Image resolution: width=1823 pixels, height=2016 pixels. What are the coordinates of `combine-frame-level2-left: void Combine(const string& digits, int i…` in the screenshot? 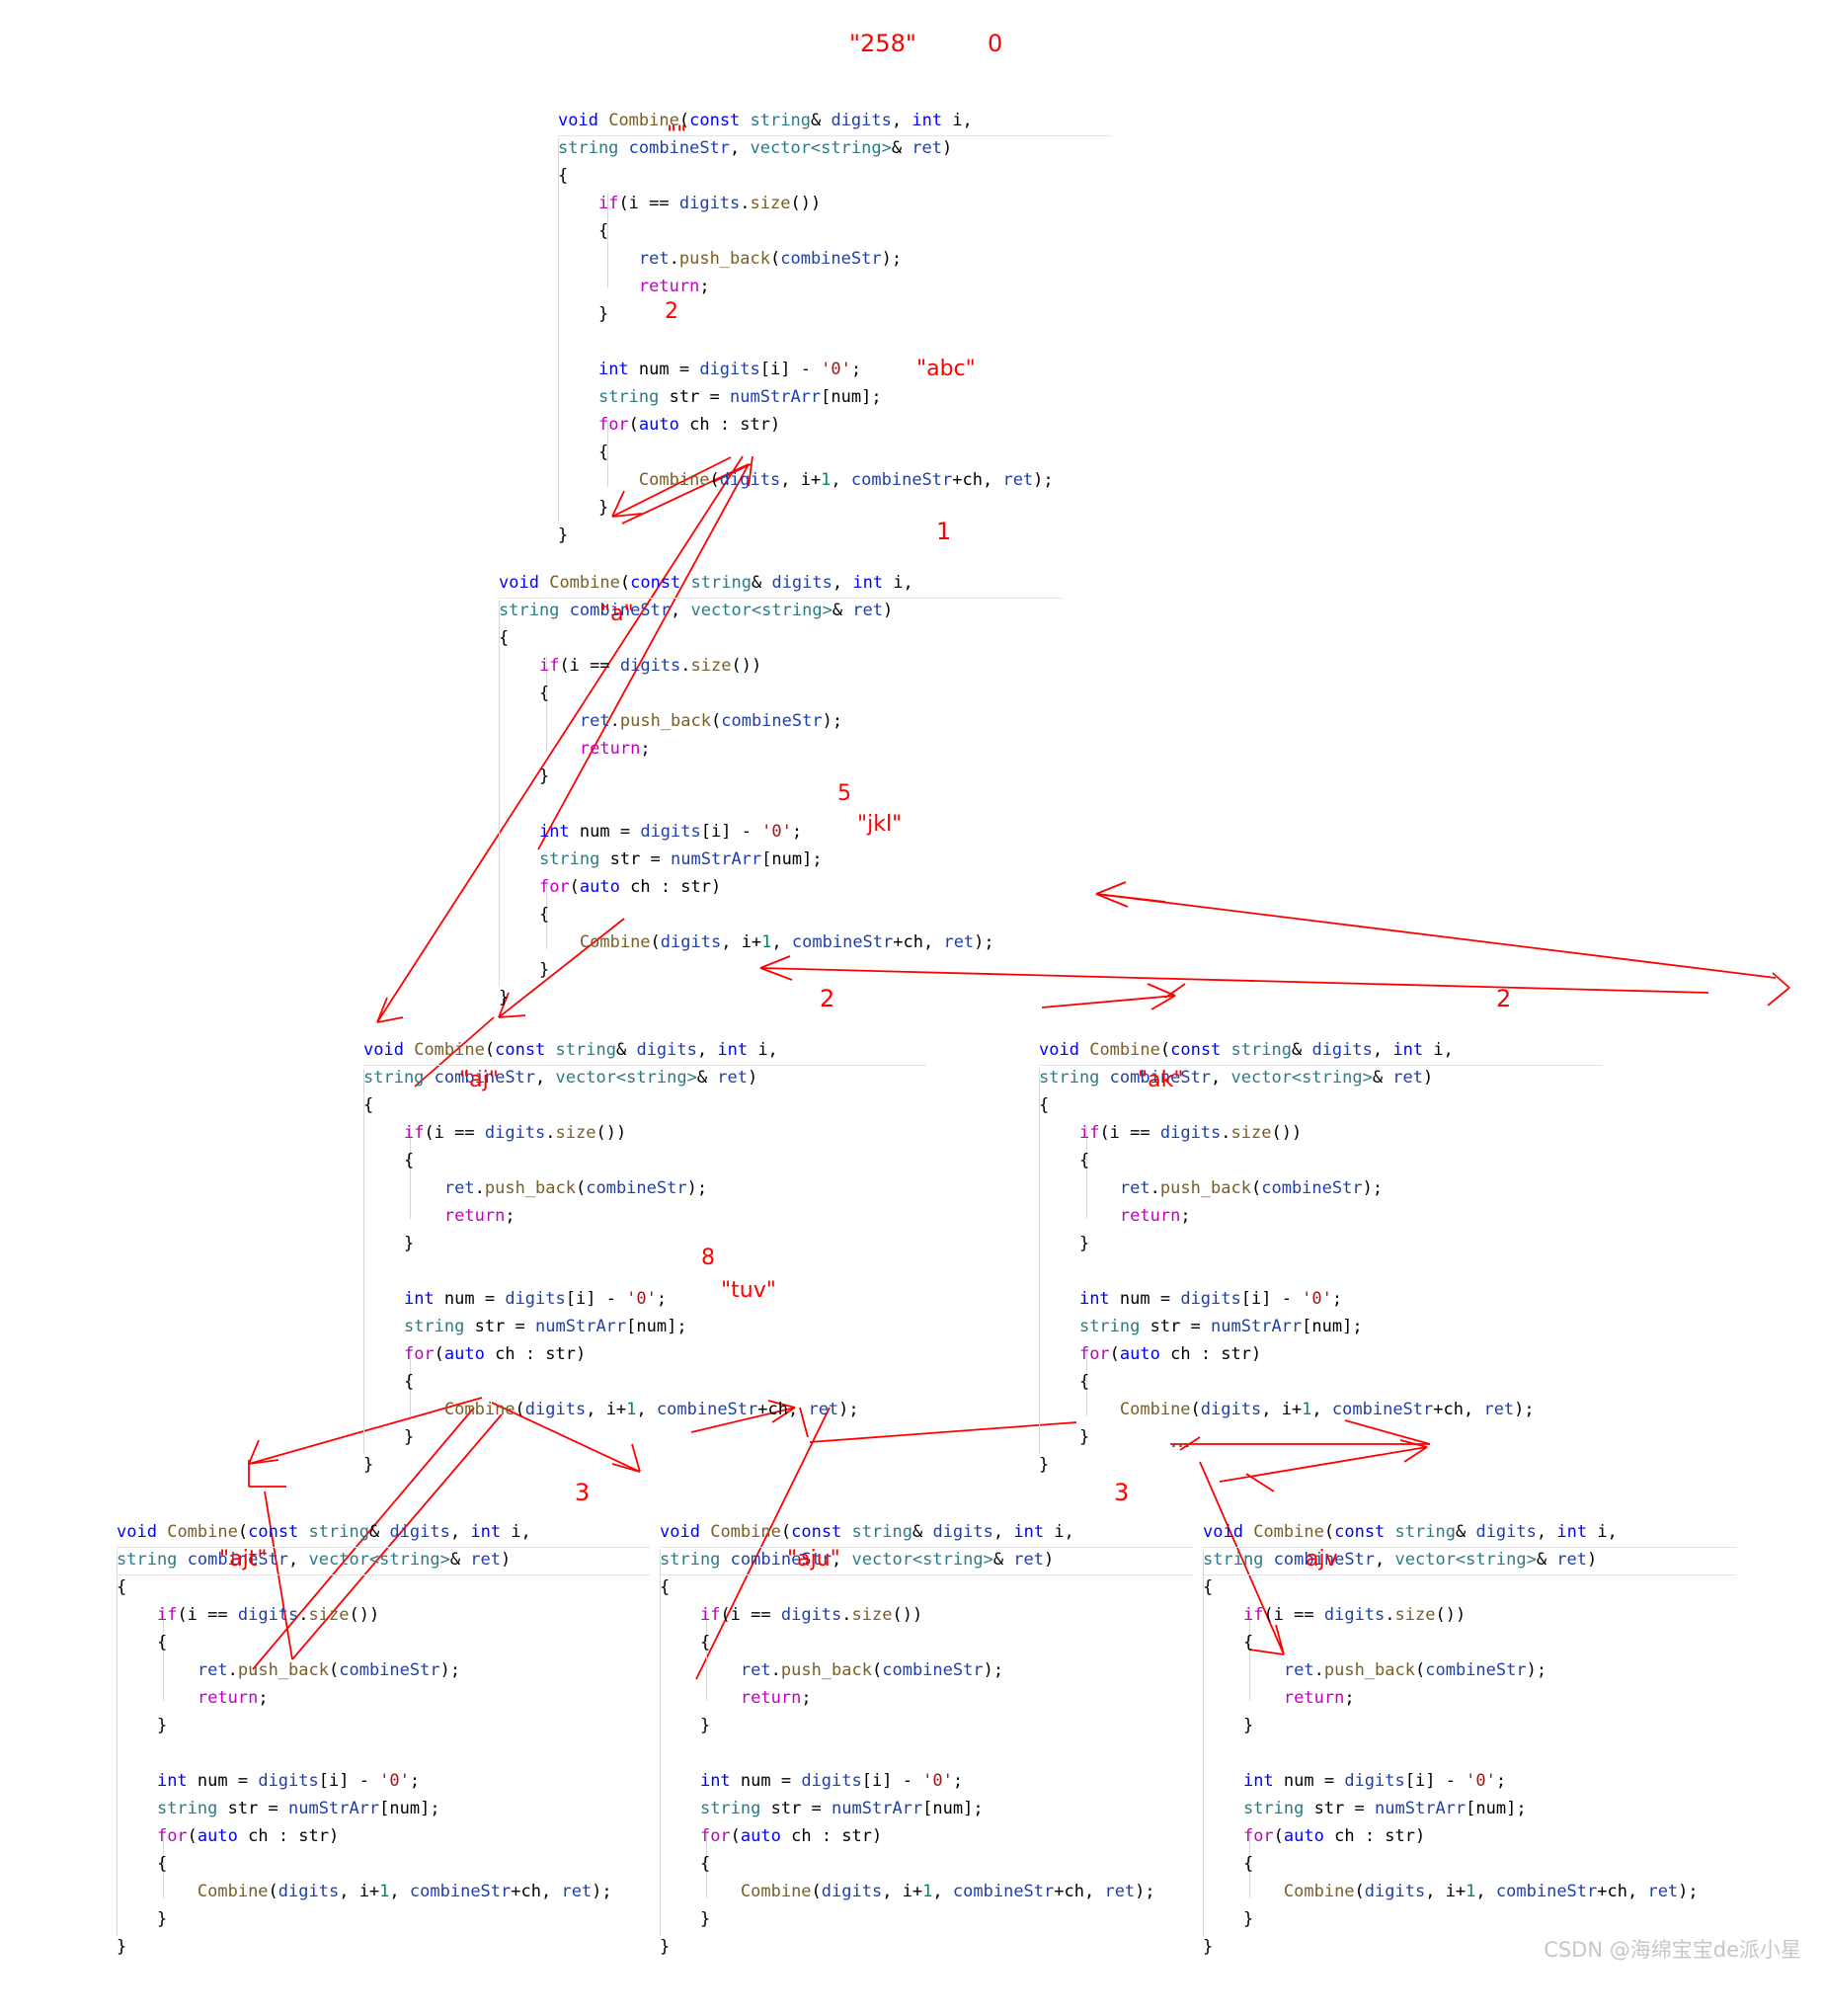 It's located at (611, 1271).